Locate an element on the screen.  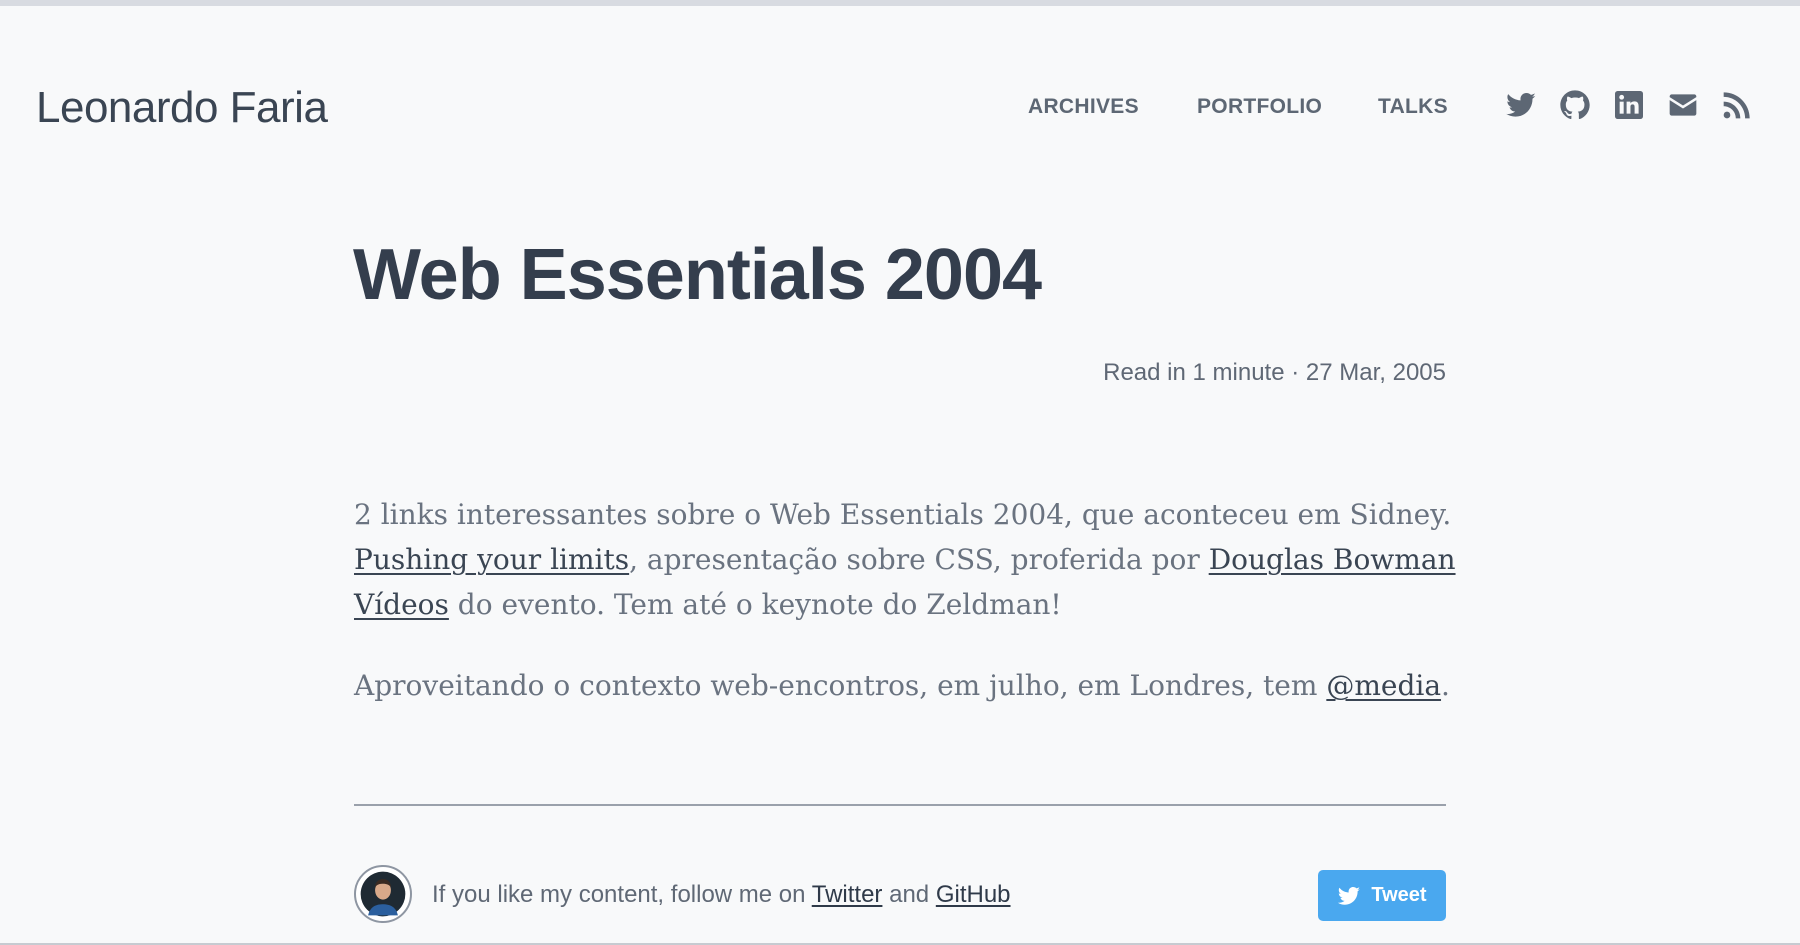
paragraph-text: , apresentação sobre CSS, proferida por is located at coordinates (919, 559).